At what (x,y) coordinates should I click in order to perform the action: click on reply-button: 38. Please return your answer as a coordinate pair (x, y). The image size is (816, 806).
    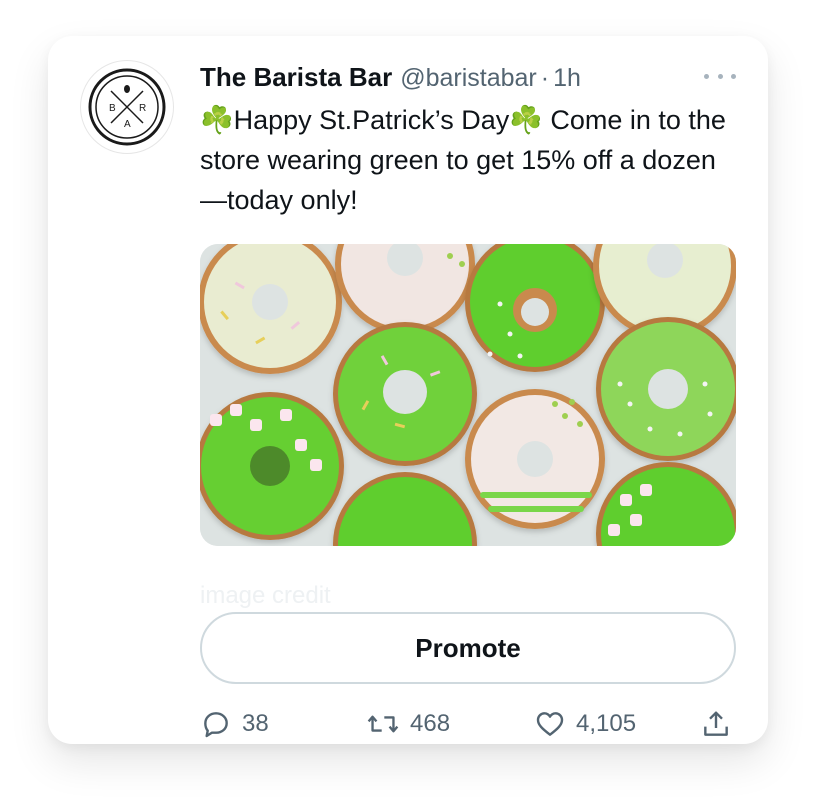
    Looking at the image, I should click on (234, 724).